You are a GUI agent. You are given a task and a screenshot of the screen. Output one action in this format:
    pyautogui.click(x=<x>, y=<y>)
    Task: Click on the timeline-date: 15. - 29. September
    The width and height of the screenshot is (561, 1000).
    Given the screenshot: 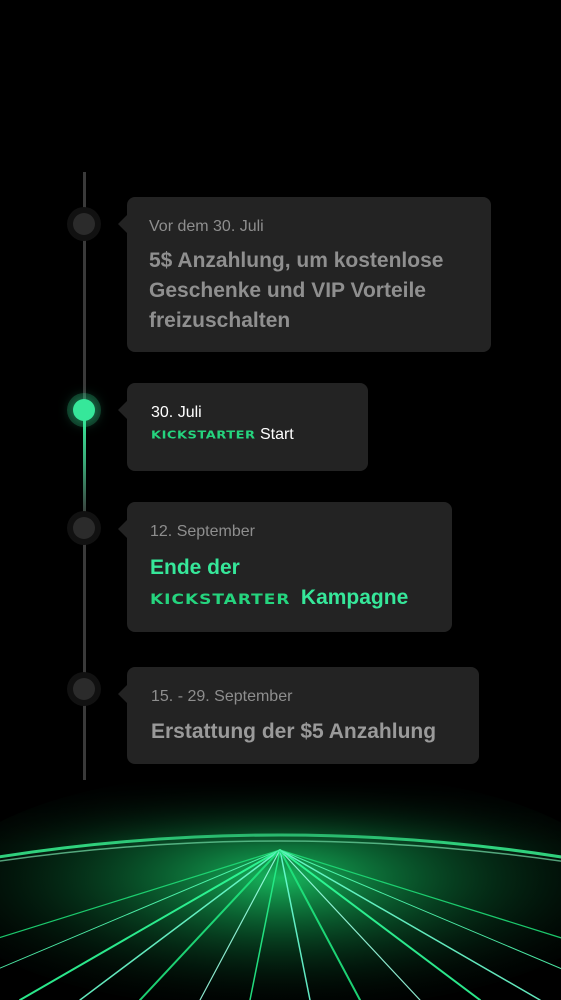 What is the action you would take?
    pyautogui.click(x=222, y=696)
    